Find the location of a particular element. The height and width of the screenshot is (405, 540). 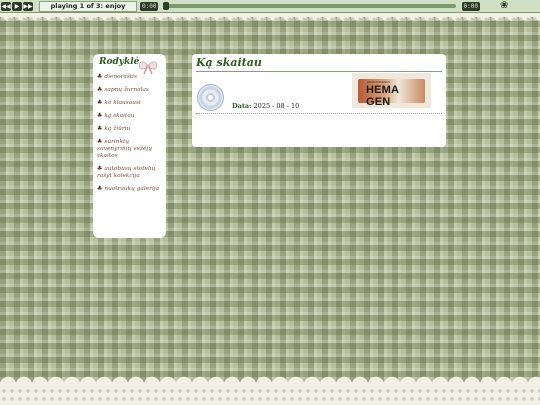

sidebar-item-autobusu-stoteliu: ♣ autobusų stotelių rašyt kolekcija is located at coordinates (129, 172).